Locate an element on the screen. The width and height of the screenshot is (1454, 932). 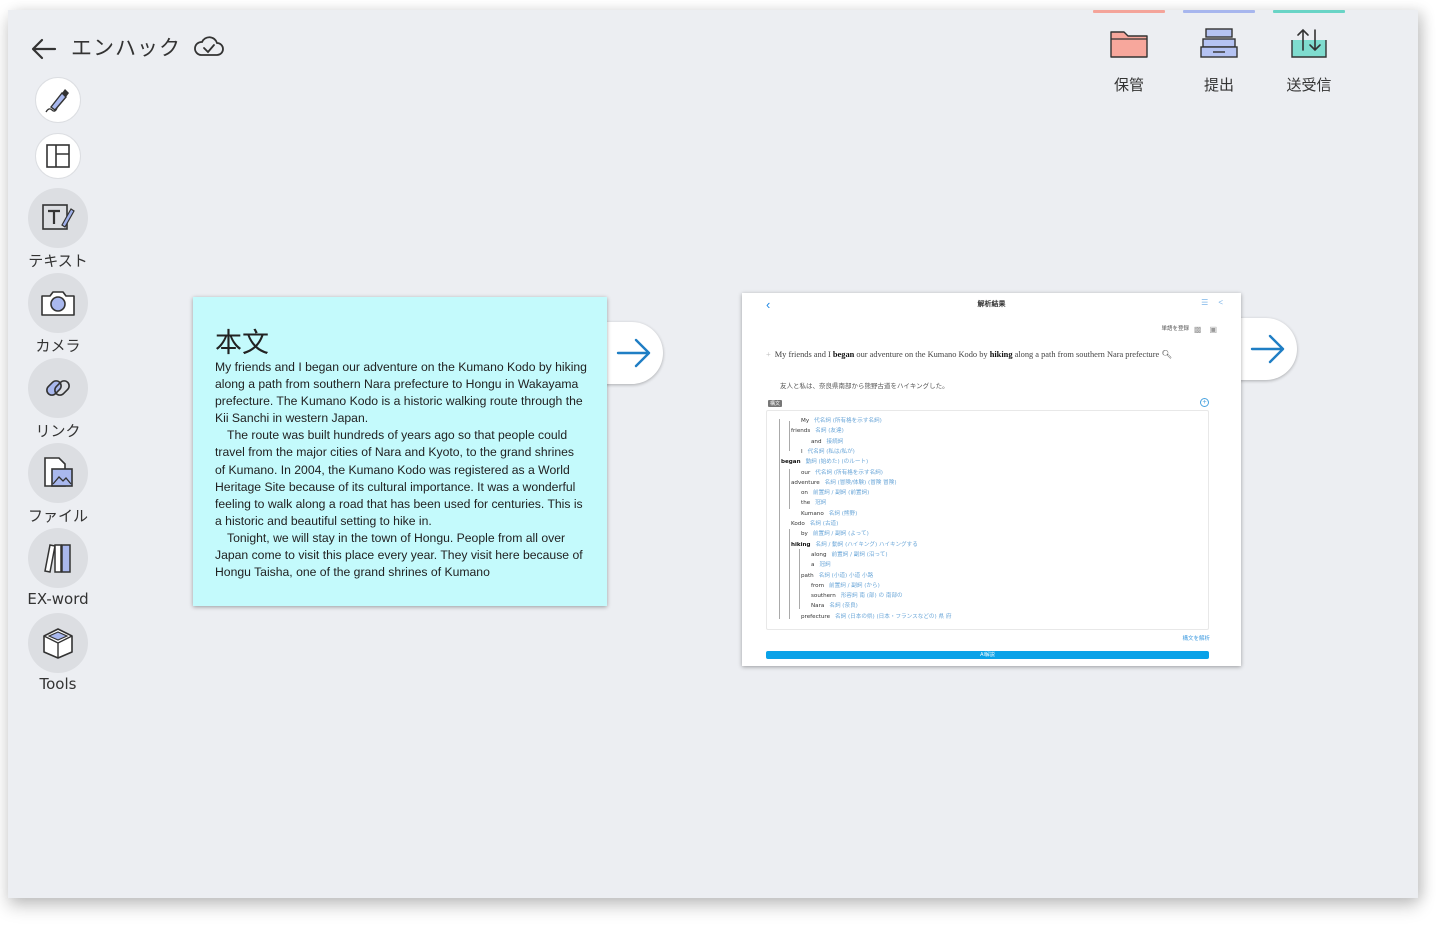
tree-gloss: 名詞 (友達) is located at coordinates (829, 431).